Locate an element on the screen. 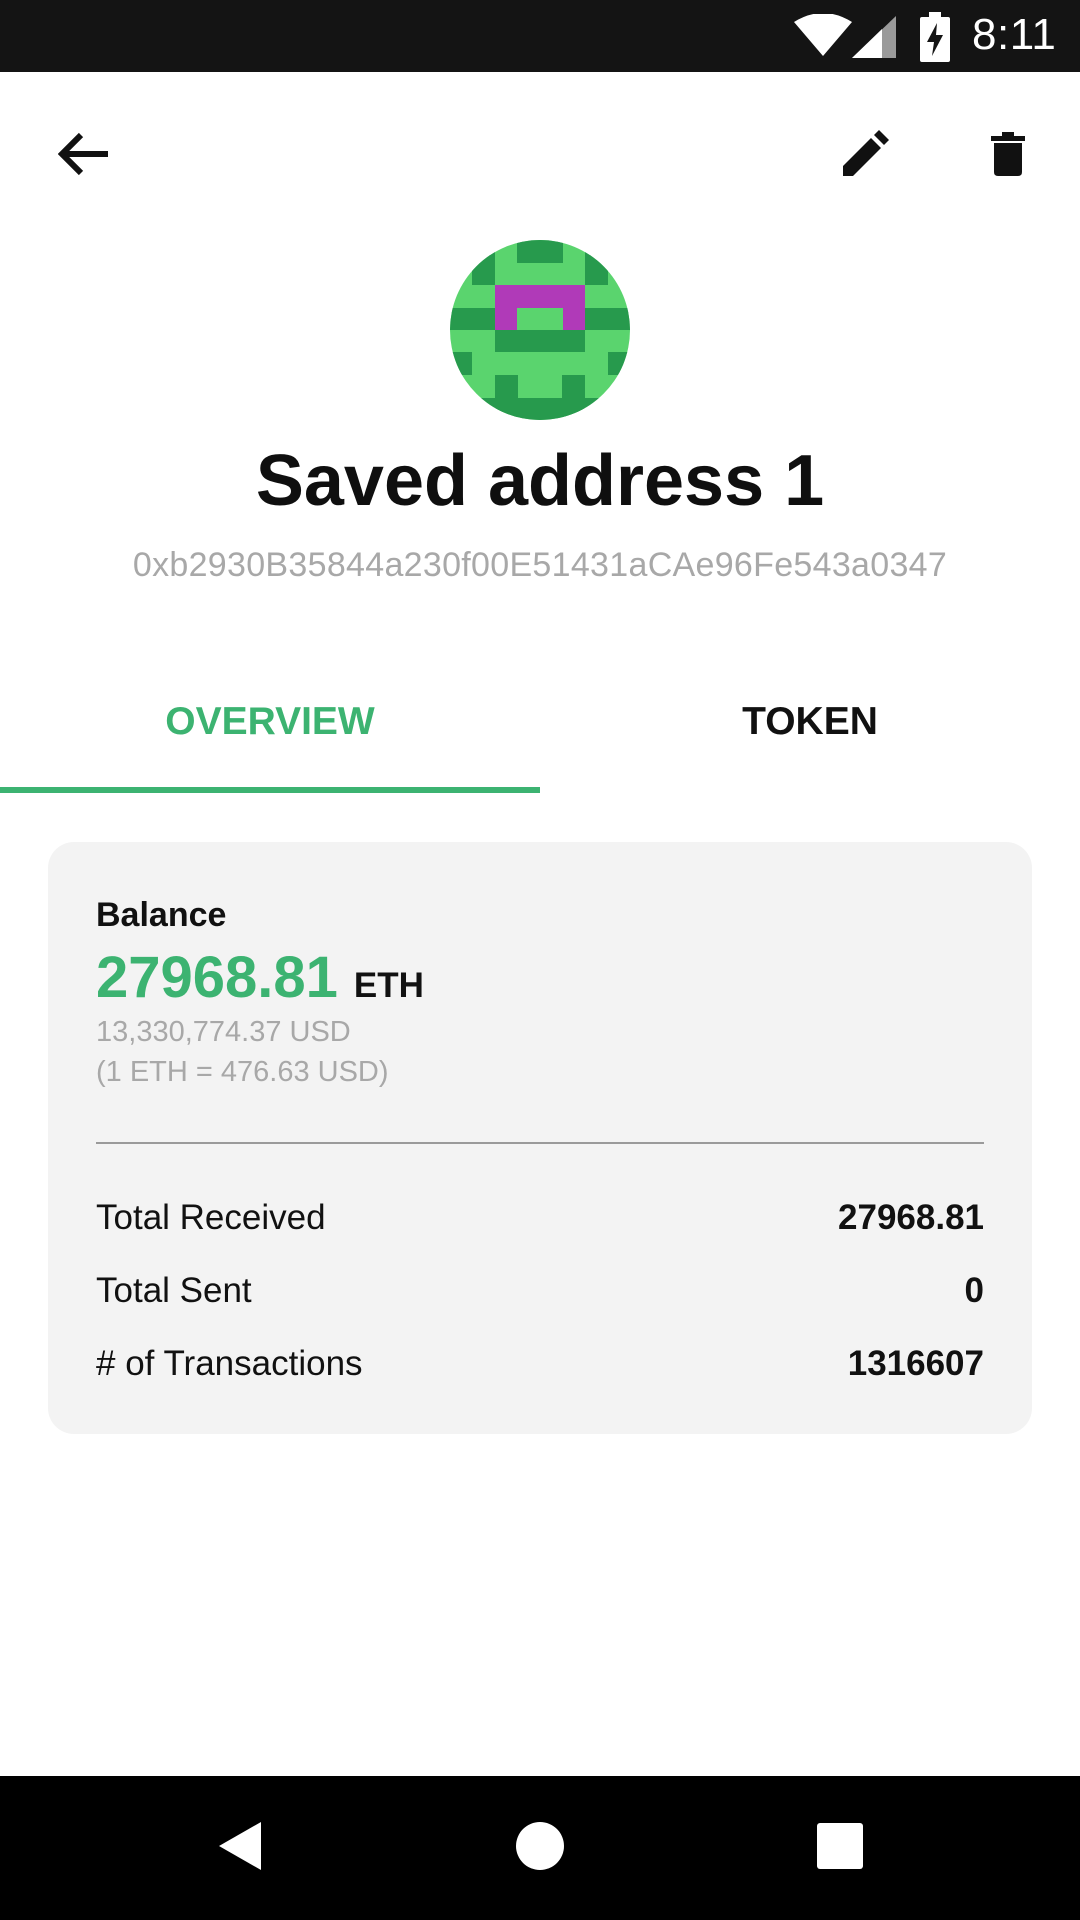 The height and width of the screenshot is (1920, 1080). stat-value: 1316607 is located at coordinates (915, 1363).